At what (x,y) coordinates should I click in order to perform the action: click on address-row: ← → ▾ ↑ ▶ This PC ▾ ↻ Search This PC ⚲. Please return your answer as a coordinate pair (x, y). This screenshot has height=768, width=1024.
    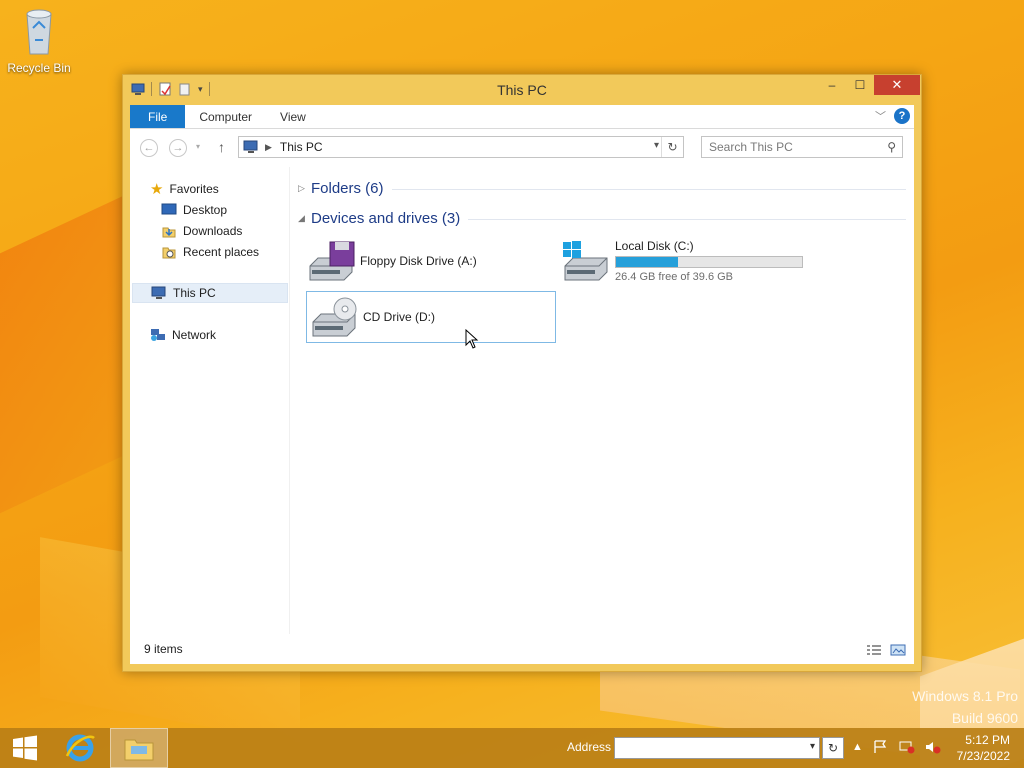
    Looking at the image, I should click on (522, 148).